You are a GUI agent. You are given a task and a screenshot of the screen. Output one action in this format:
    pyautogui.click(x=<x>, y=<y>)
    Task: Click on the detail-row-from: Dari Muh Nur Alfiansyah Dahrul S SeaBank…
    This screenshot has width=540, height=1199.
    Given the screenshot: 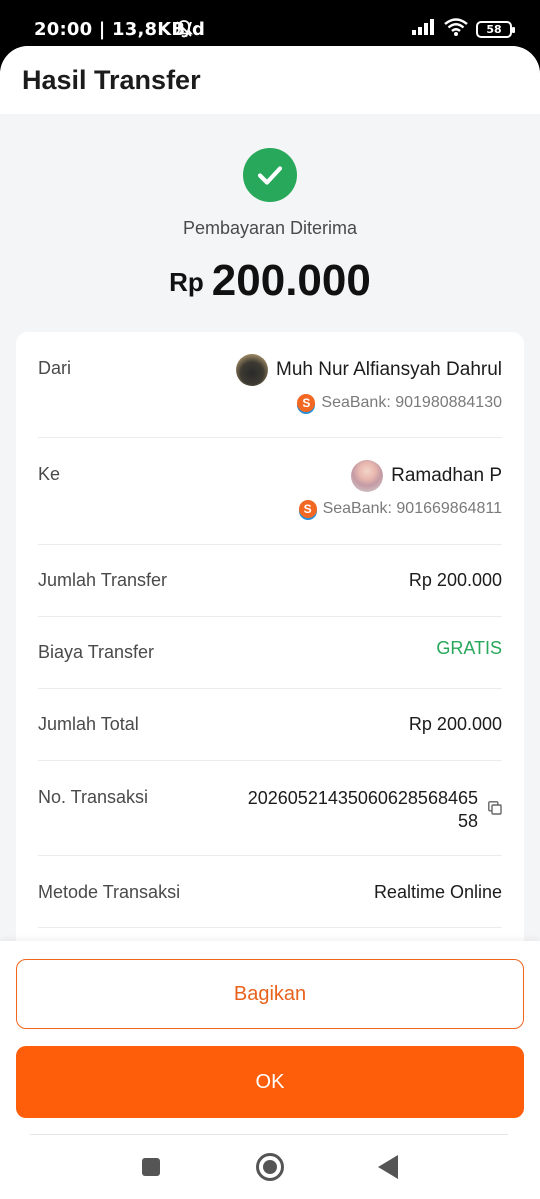 What is the action you would take?
    pyautogui.click(x=270, y=385)
    